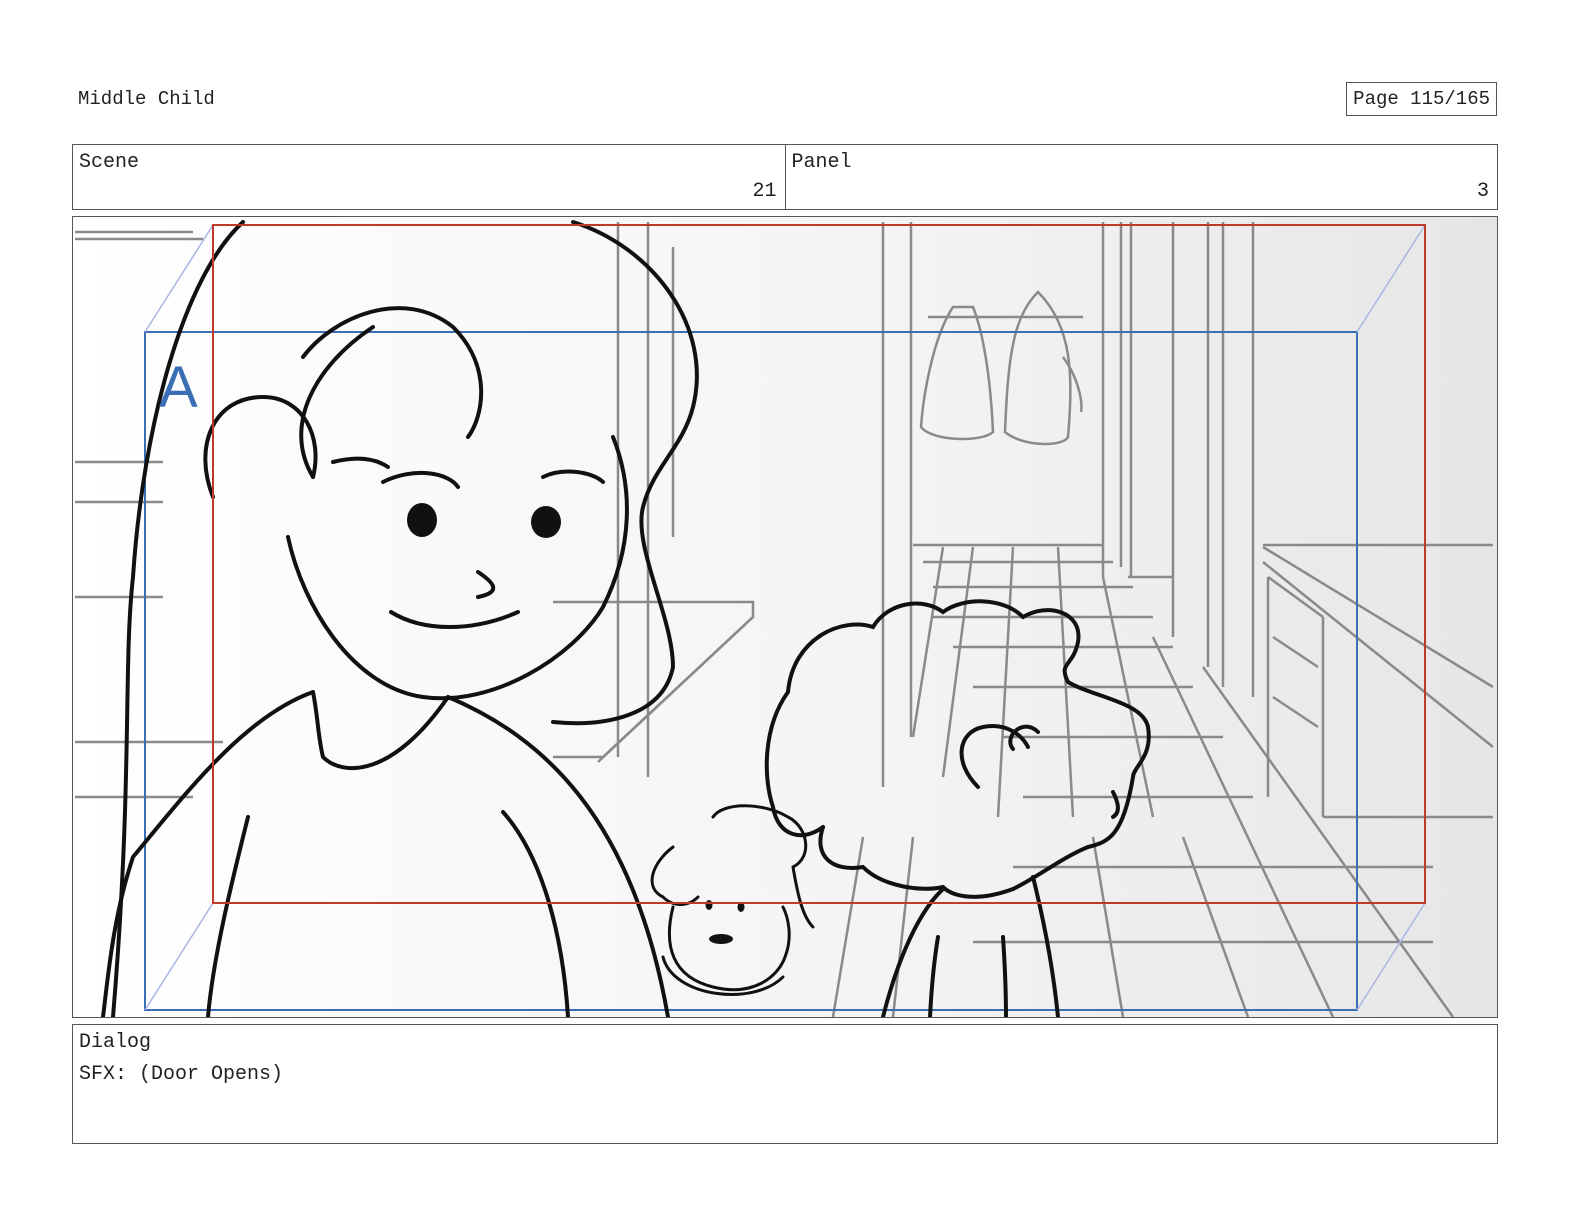 This screenshot has height=1225, width=1582. Describe the element at coordinates (821, 162) in the screenshot. I see `panel-label: Panel` at that location.